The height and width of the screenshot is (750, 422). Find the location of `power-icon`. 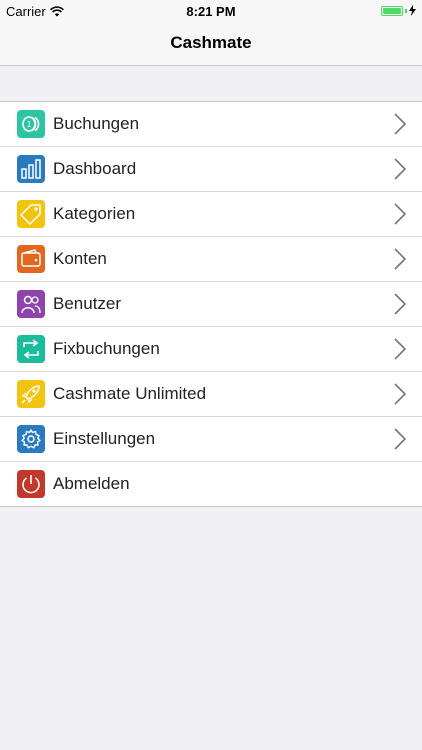

power-icon is located at coordinates (31, 484).